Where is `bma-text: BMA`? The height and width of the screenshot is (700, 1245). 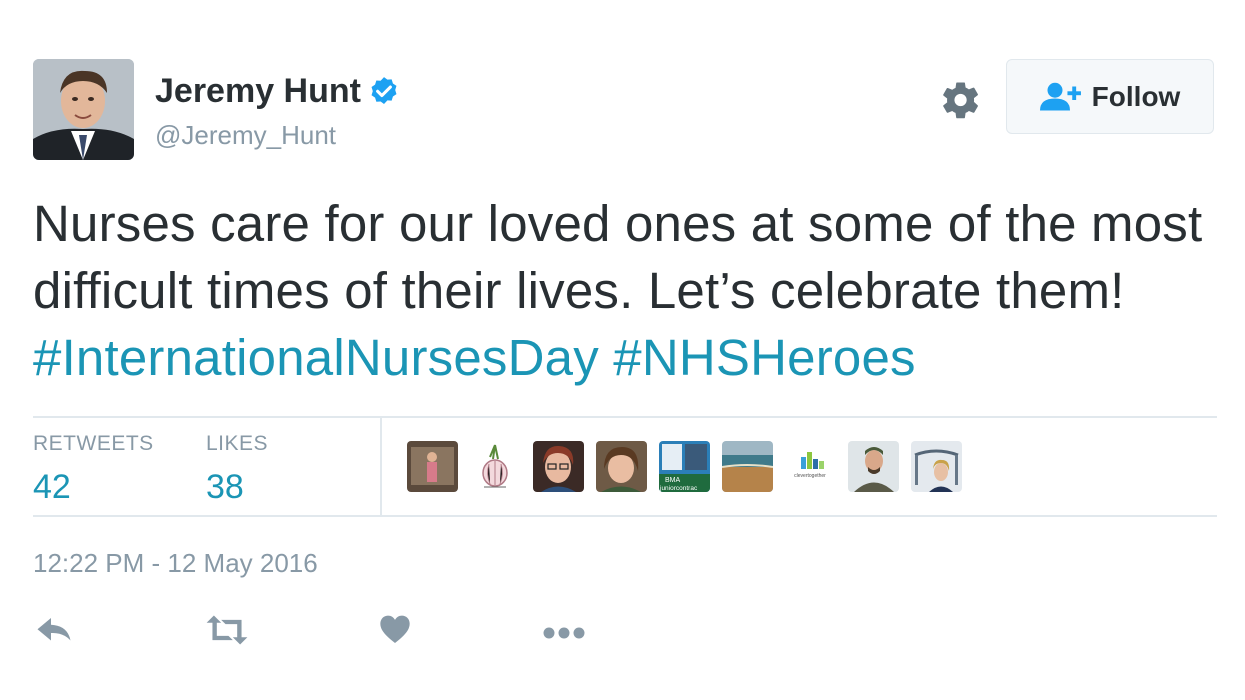
bma-text: BMA is located at coordinates (673, 480).